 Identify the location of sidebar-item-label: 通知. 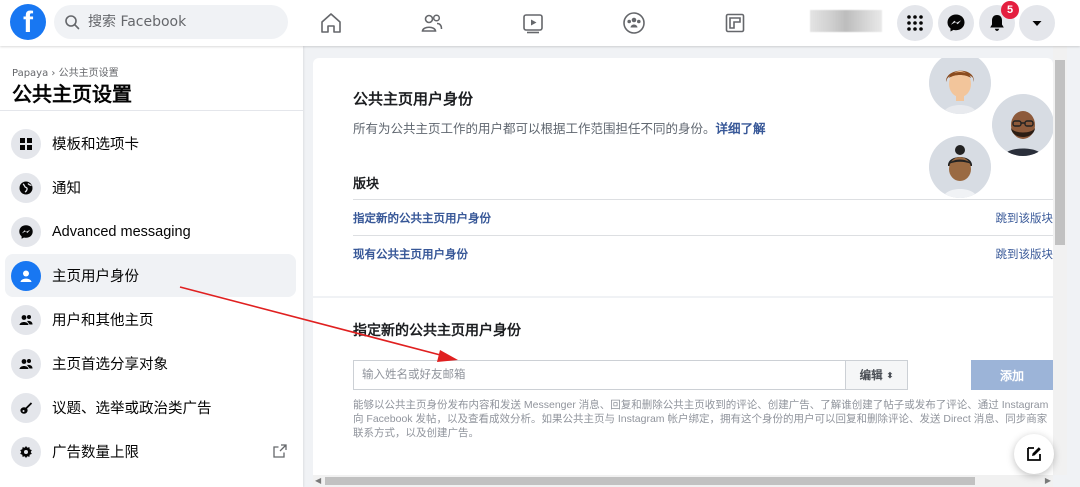
(66, 189).